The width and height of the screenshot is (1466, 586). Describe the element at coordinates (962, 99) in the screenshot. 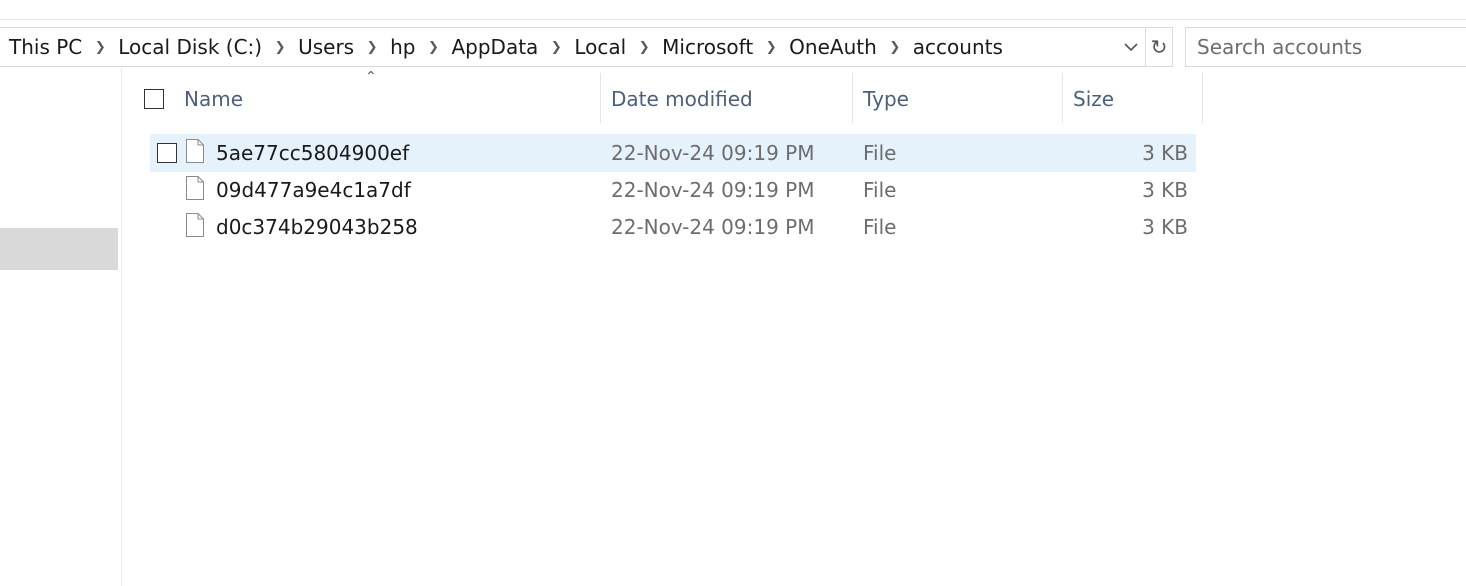

I see `column-header-type: Type` at that location.